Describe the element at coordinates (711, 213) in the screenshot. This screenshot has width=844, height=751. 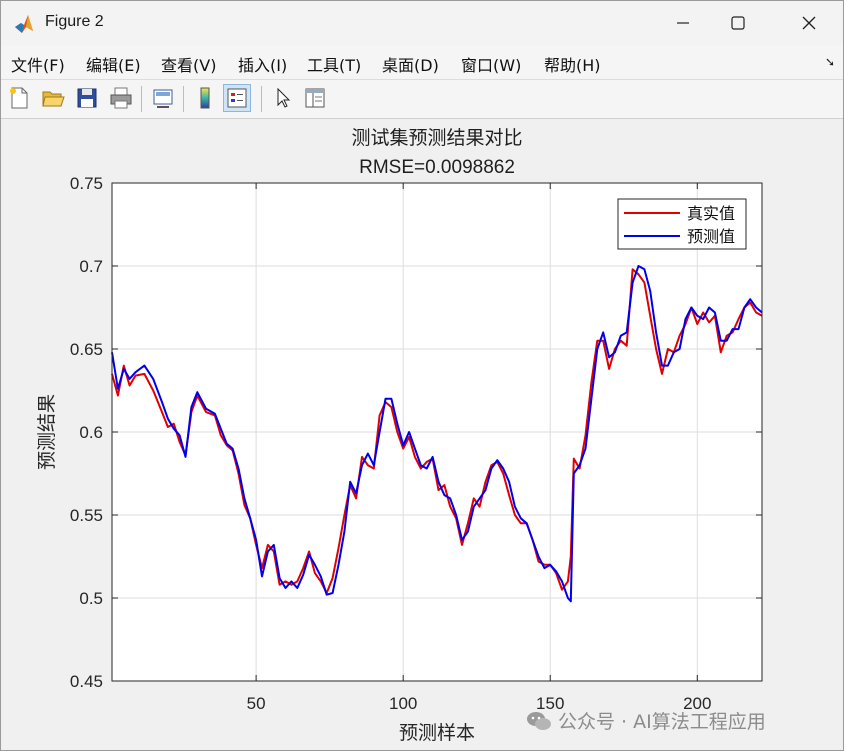
I see `legend-label-true: 真实值` at that location.